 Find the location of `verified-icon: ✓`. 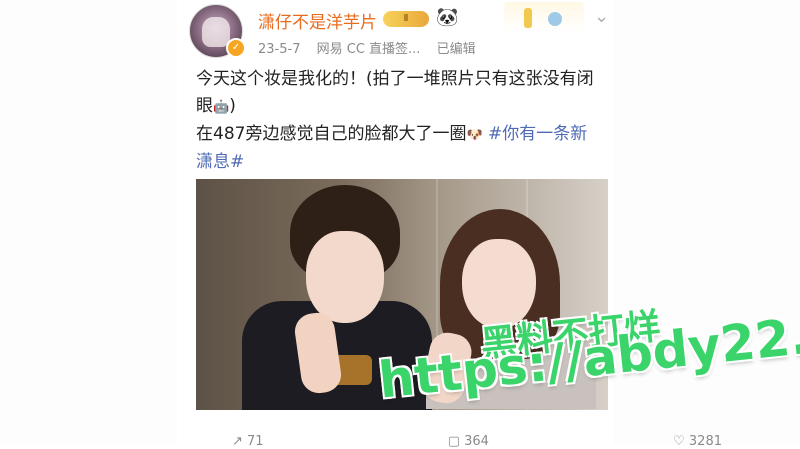

verified-icon: ✓ is located at coordinates (236, 48).